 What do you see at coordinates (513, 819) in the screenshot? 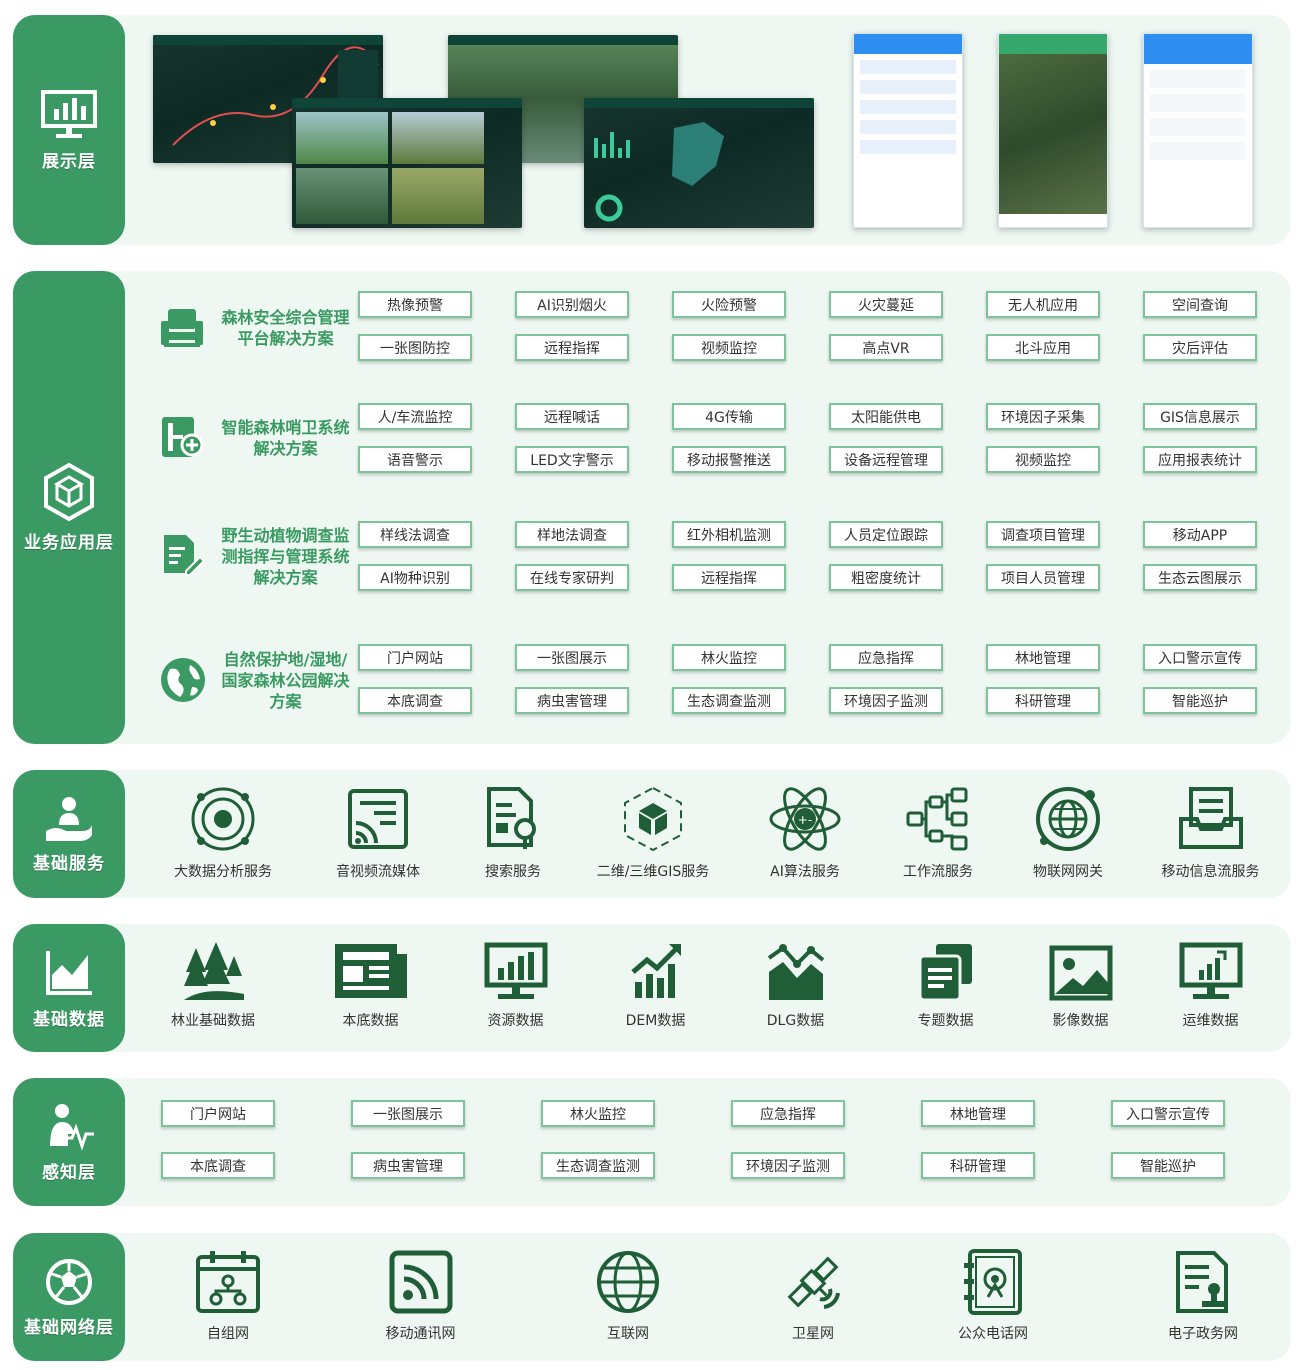
I see `document-search-icon` at bounding box center [513, 819].